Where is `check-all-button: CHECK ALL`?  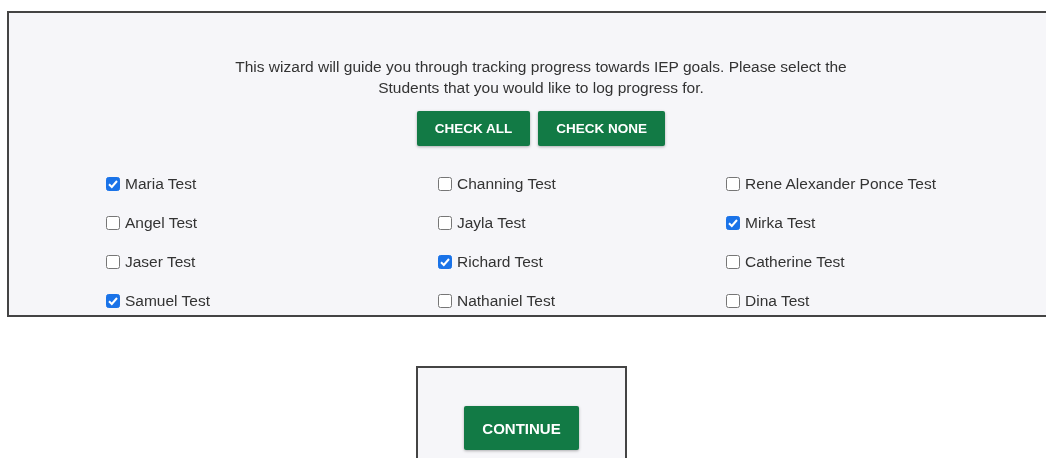
check-all-button: CHECK ALL is located at coordinates (473, 128).